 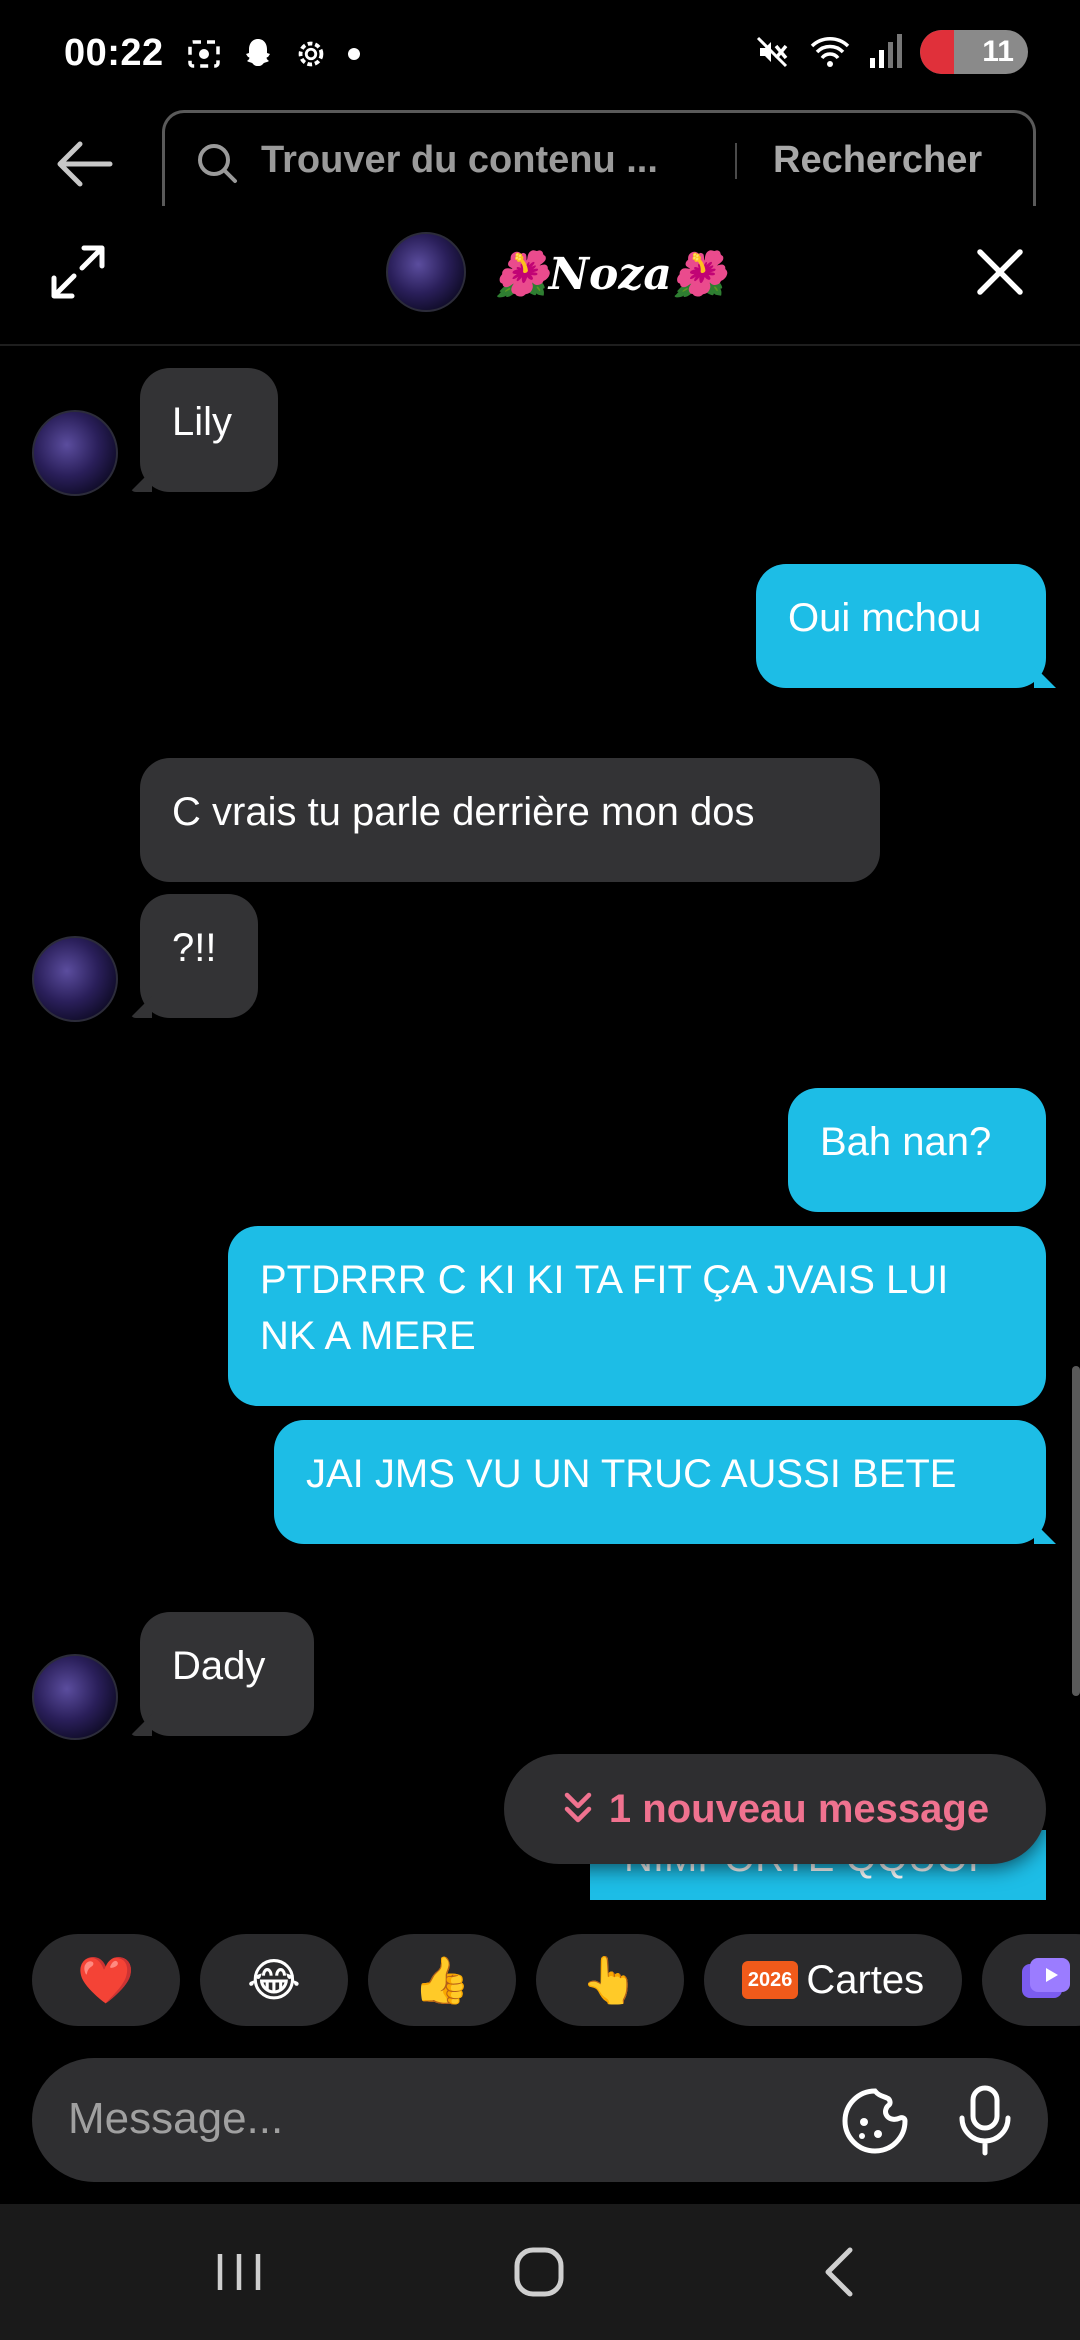 I want to click on dot-icon, so click(x=354, y=54).